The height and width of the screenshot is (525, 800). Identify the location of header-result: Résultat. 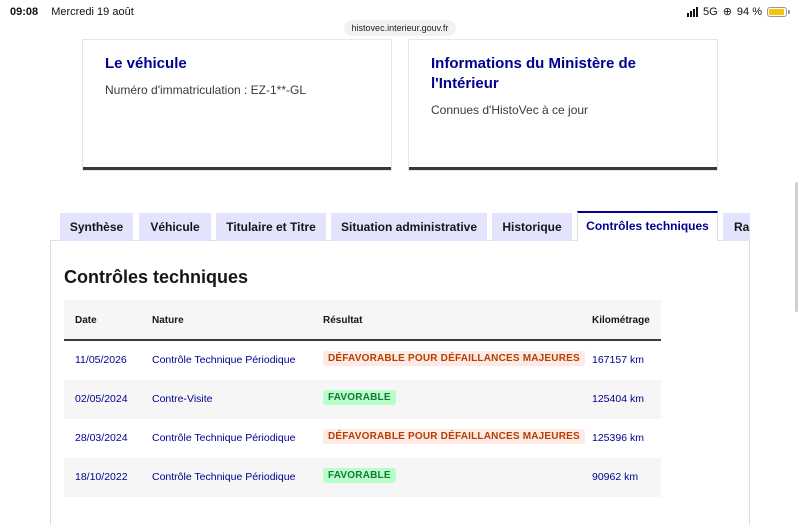
(343, 320).